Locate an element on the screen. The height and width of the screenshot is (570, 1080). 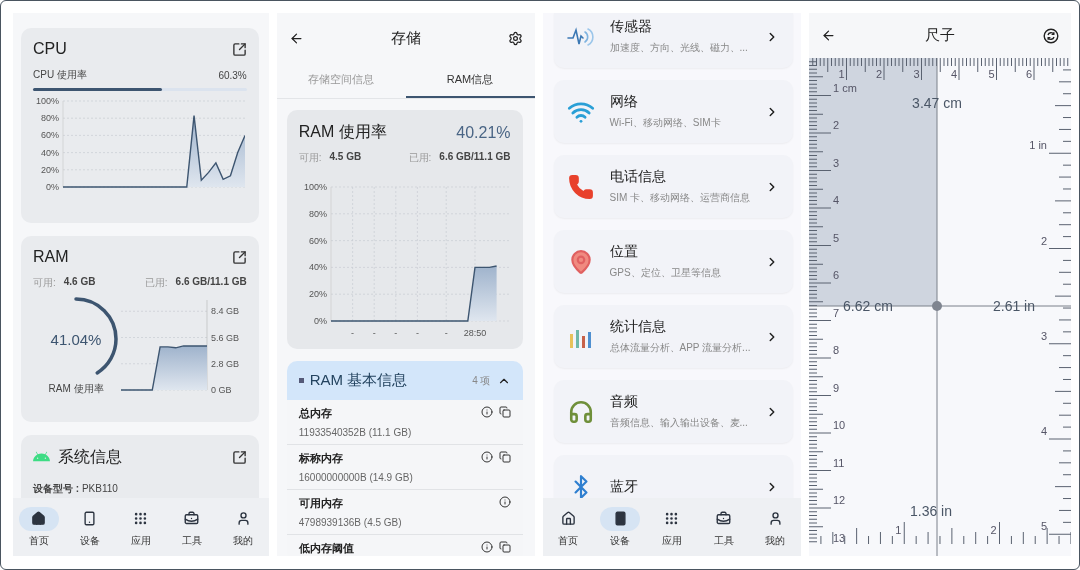
scale-label: 1 in is located at coordinates (1038, 145).